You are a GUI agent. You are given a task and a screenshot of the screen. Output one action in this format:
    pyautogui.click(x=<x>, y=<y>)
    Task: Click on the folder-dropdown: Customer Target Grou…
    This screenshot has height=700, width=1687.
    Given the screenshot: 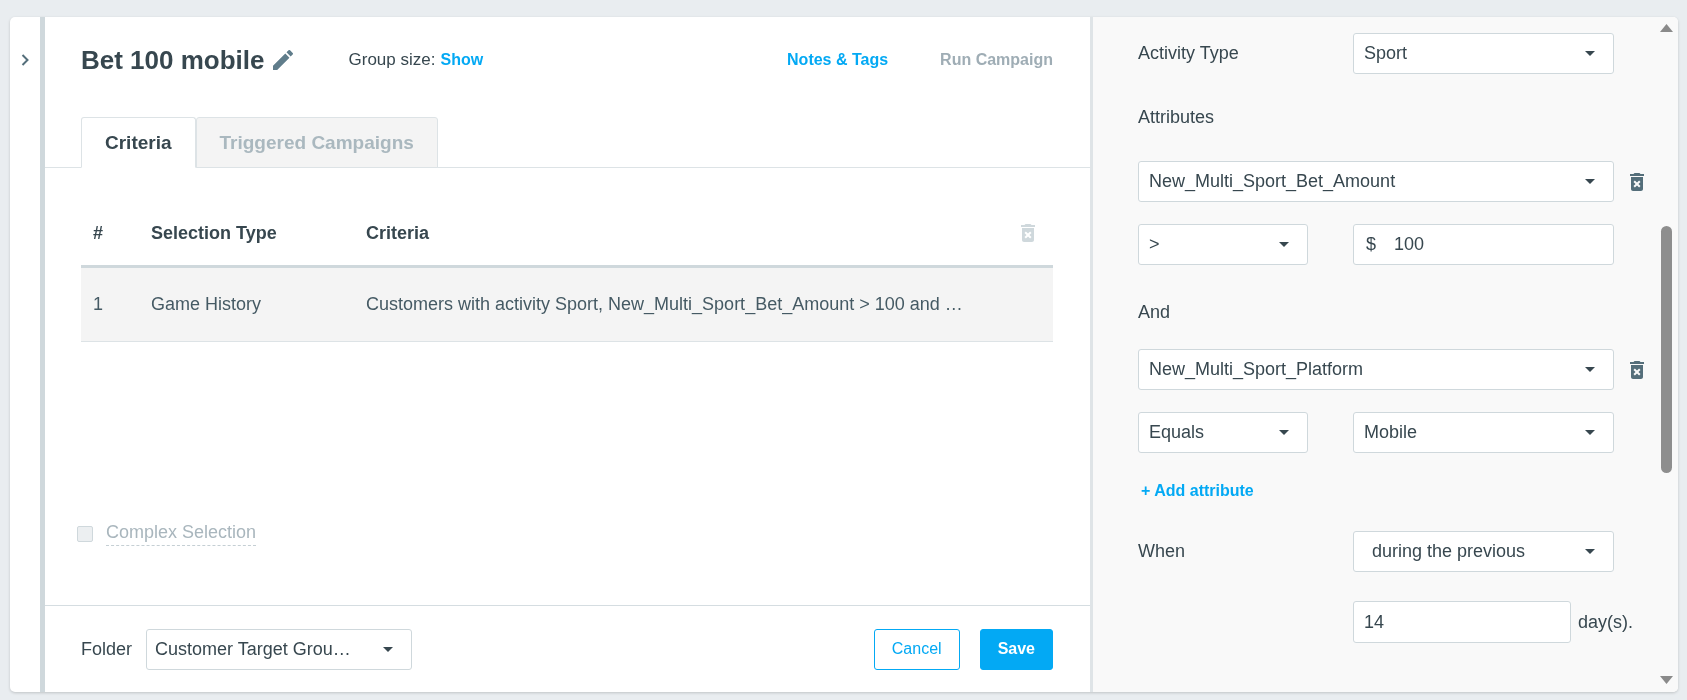 What is the action you would take?
    pyautogui.click(x=279, y=649)
    